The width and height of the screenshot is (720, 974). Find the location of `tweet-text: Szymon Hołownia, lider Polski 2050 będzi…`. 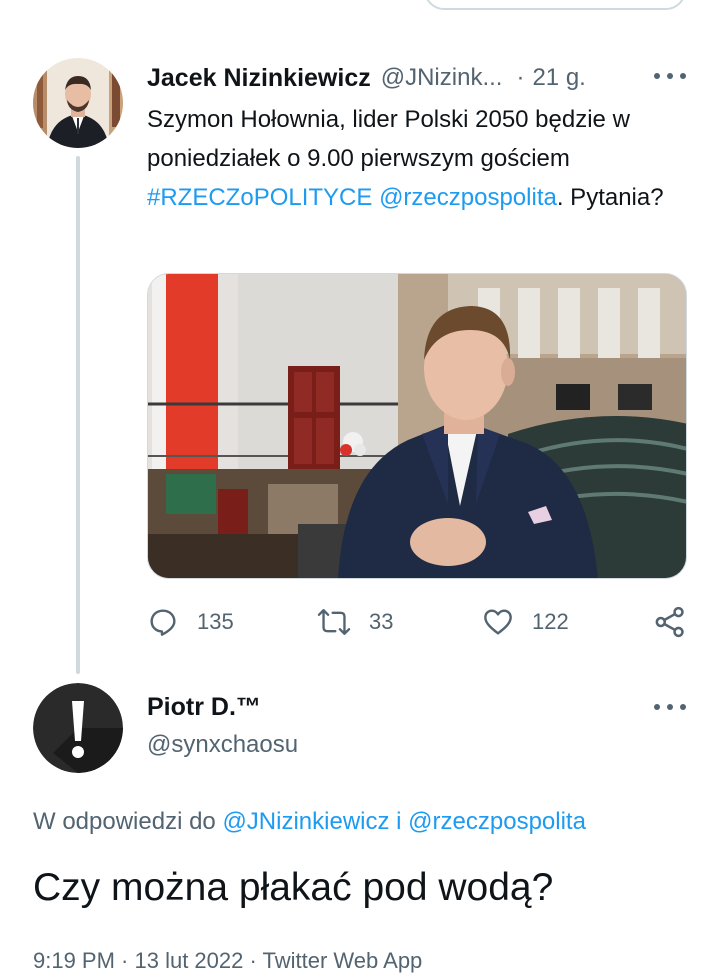

tweet-text: Szymon Hołownia, lider Polski 2050 będzi… is located at coordinates (422, 158).